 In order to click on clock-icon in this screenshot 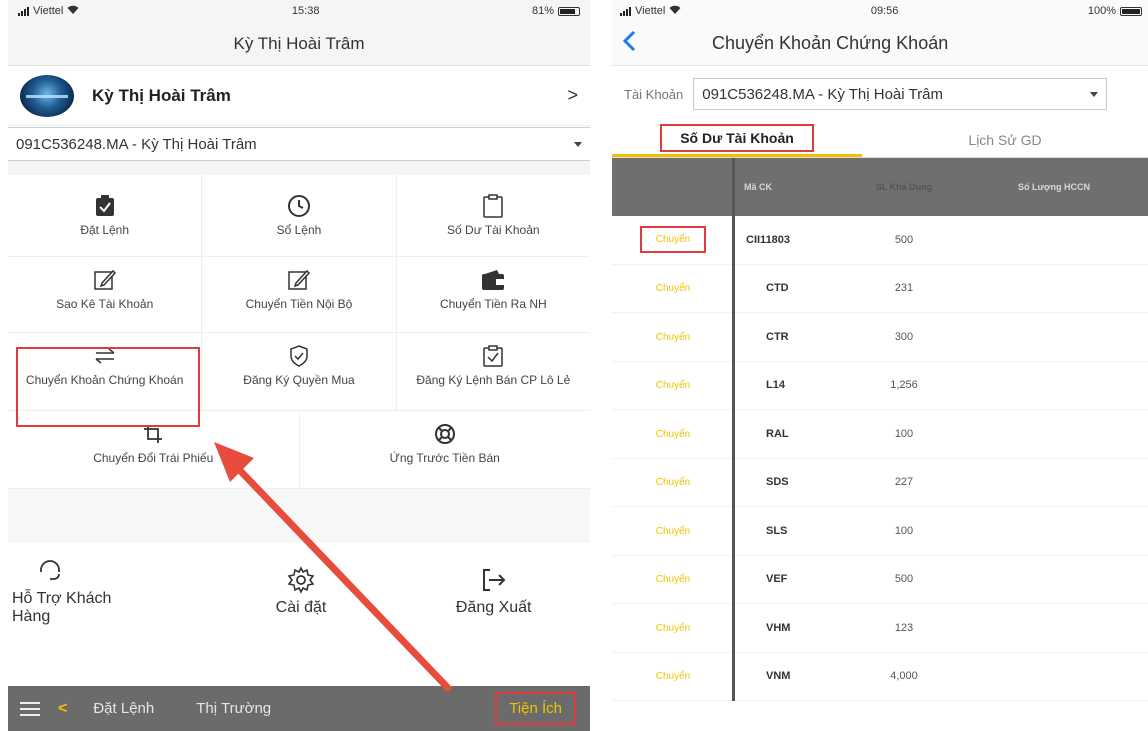, I will do `click(299, 206)`.